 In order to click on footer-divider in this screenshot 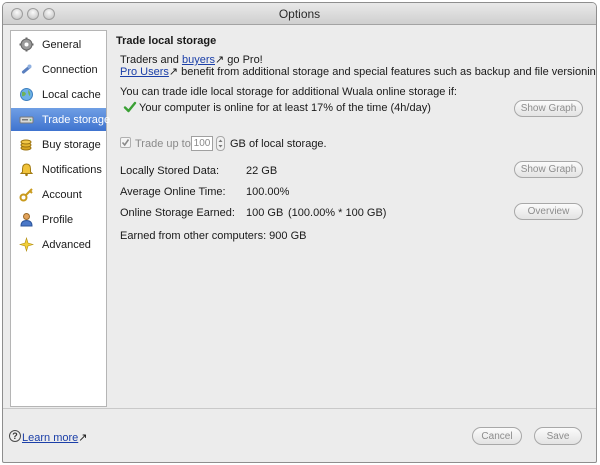, I will do `click(299, 408)`.